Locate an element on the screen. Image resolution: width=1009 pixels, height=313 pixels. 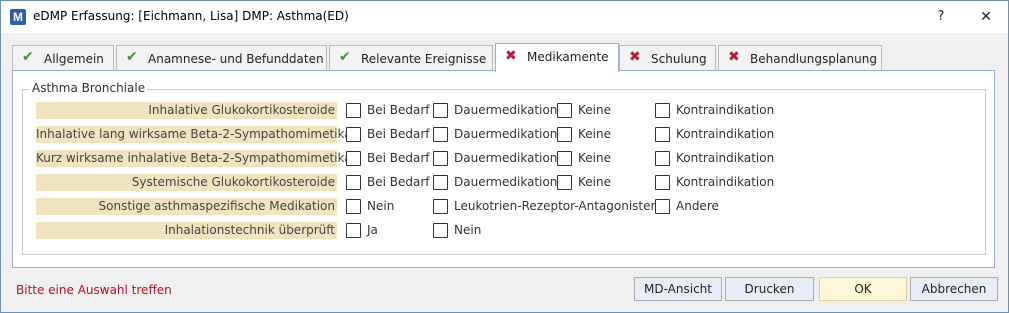
tab-behandlungsplanung: ✖ Behandlungsplanung is located at coordinates (800, 57).